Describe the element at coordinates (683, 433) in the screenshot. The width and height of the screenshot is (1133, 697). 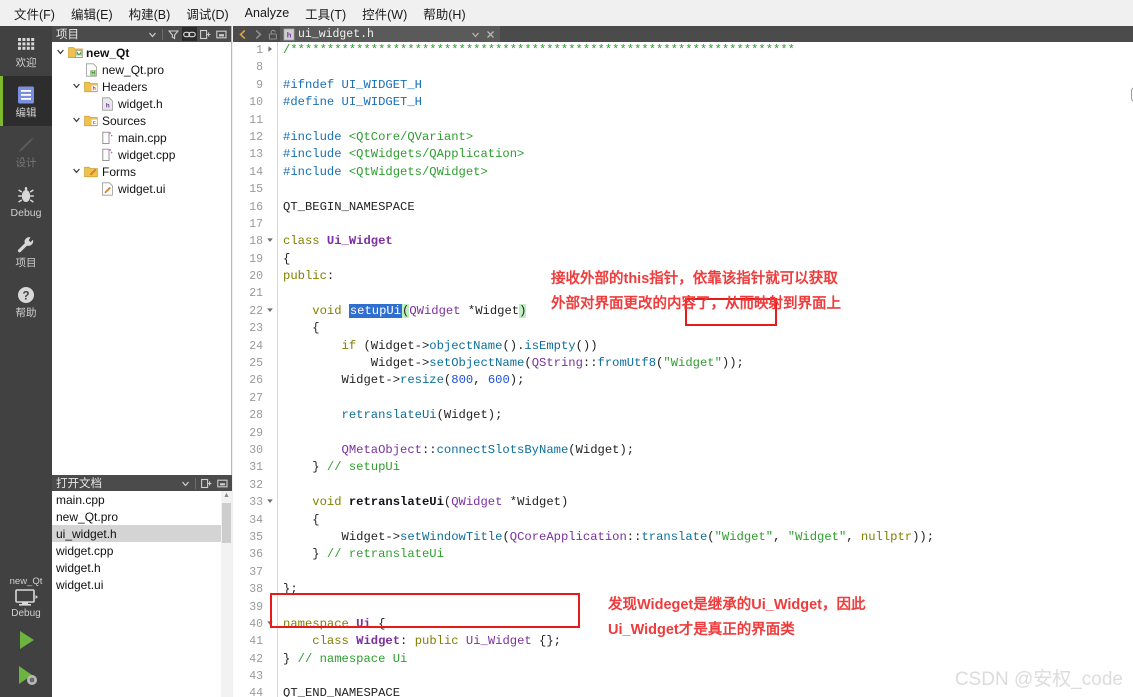
I see `code-line: 29` at that location.